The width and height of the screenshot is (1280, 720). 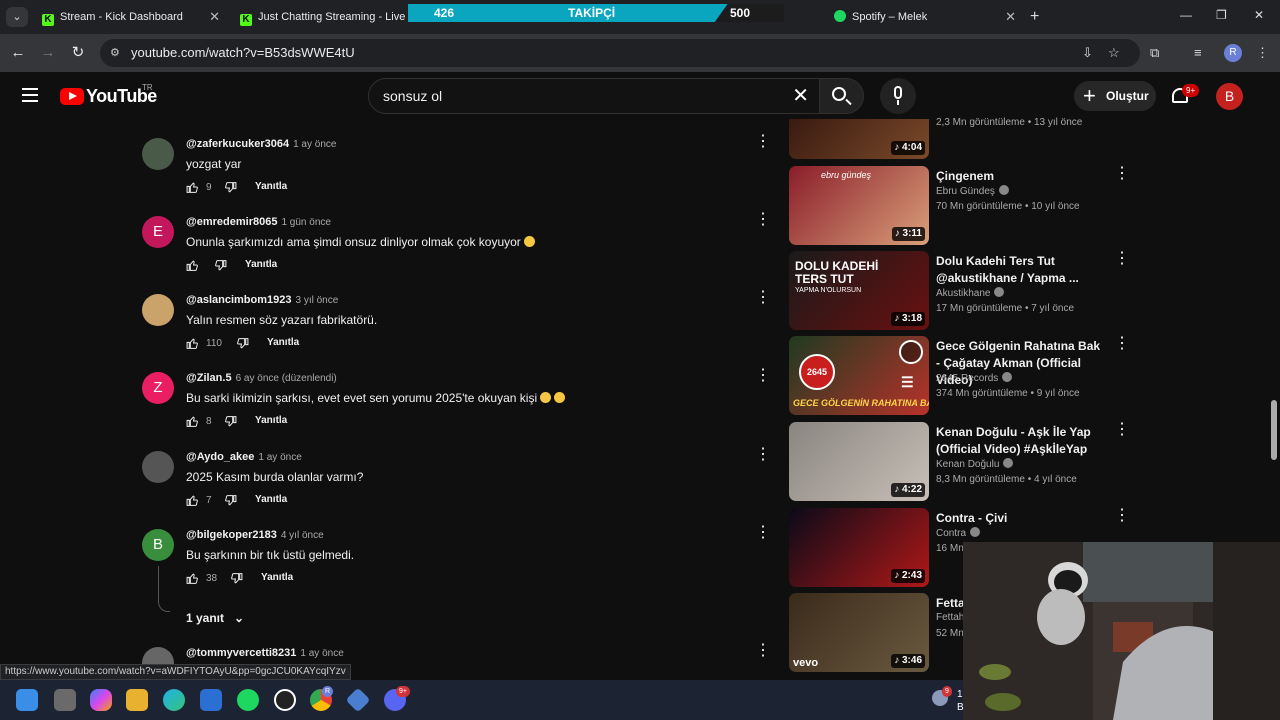 What do you see at coordinates (1087, 53) in the screenshot?
I see `install-app-icon: ⇩` at bounding box center [1087, 53].